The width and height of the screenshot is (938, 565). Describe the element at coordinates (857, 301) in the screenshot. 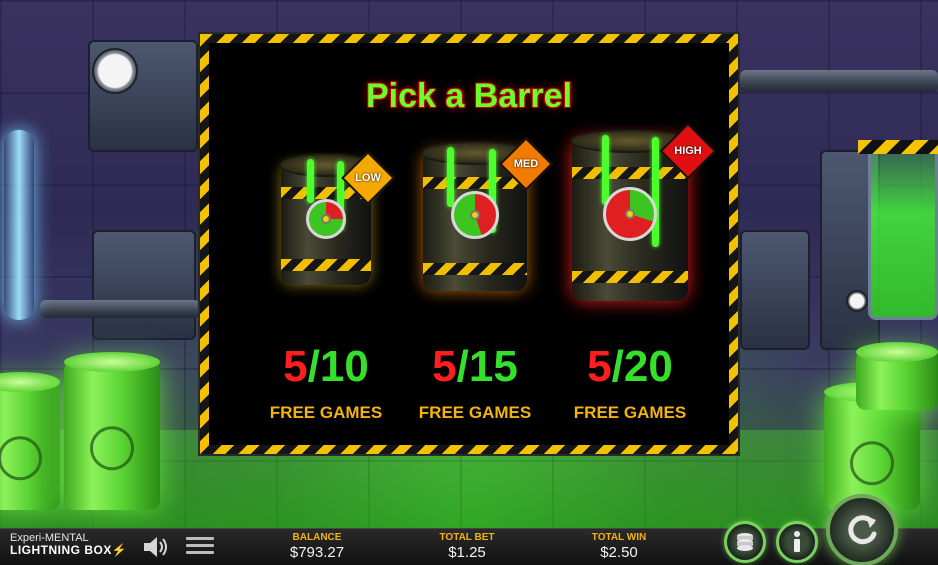

I see `dial-gauge-icon` at that location.